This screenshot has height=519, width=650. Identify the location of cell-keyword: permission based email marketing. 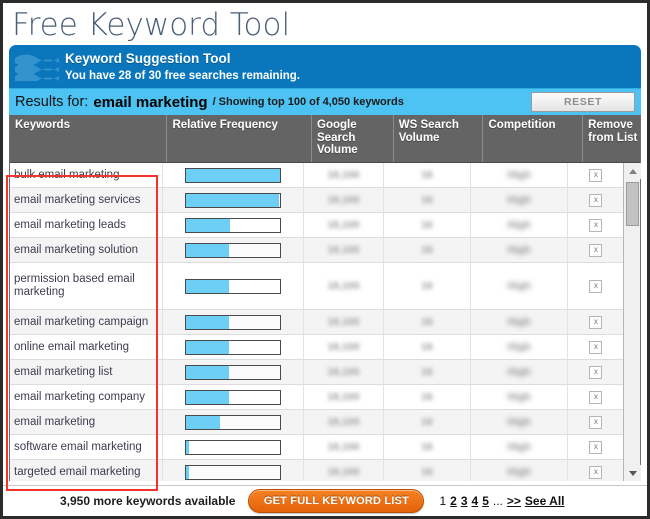
(87, 286).